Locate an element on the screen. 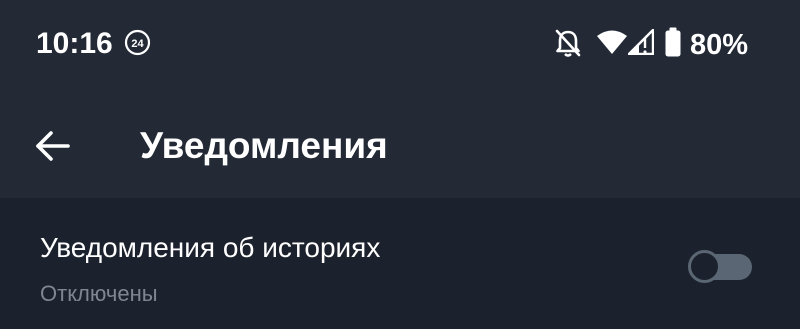 The image size is (800, 329). page-title: Уведомления is located at coordinates (264, 145).